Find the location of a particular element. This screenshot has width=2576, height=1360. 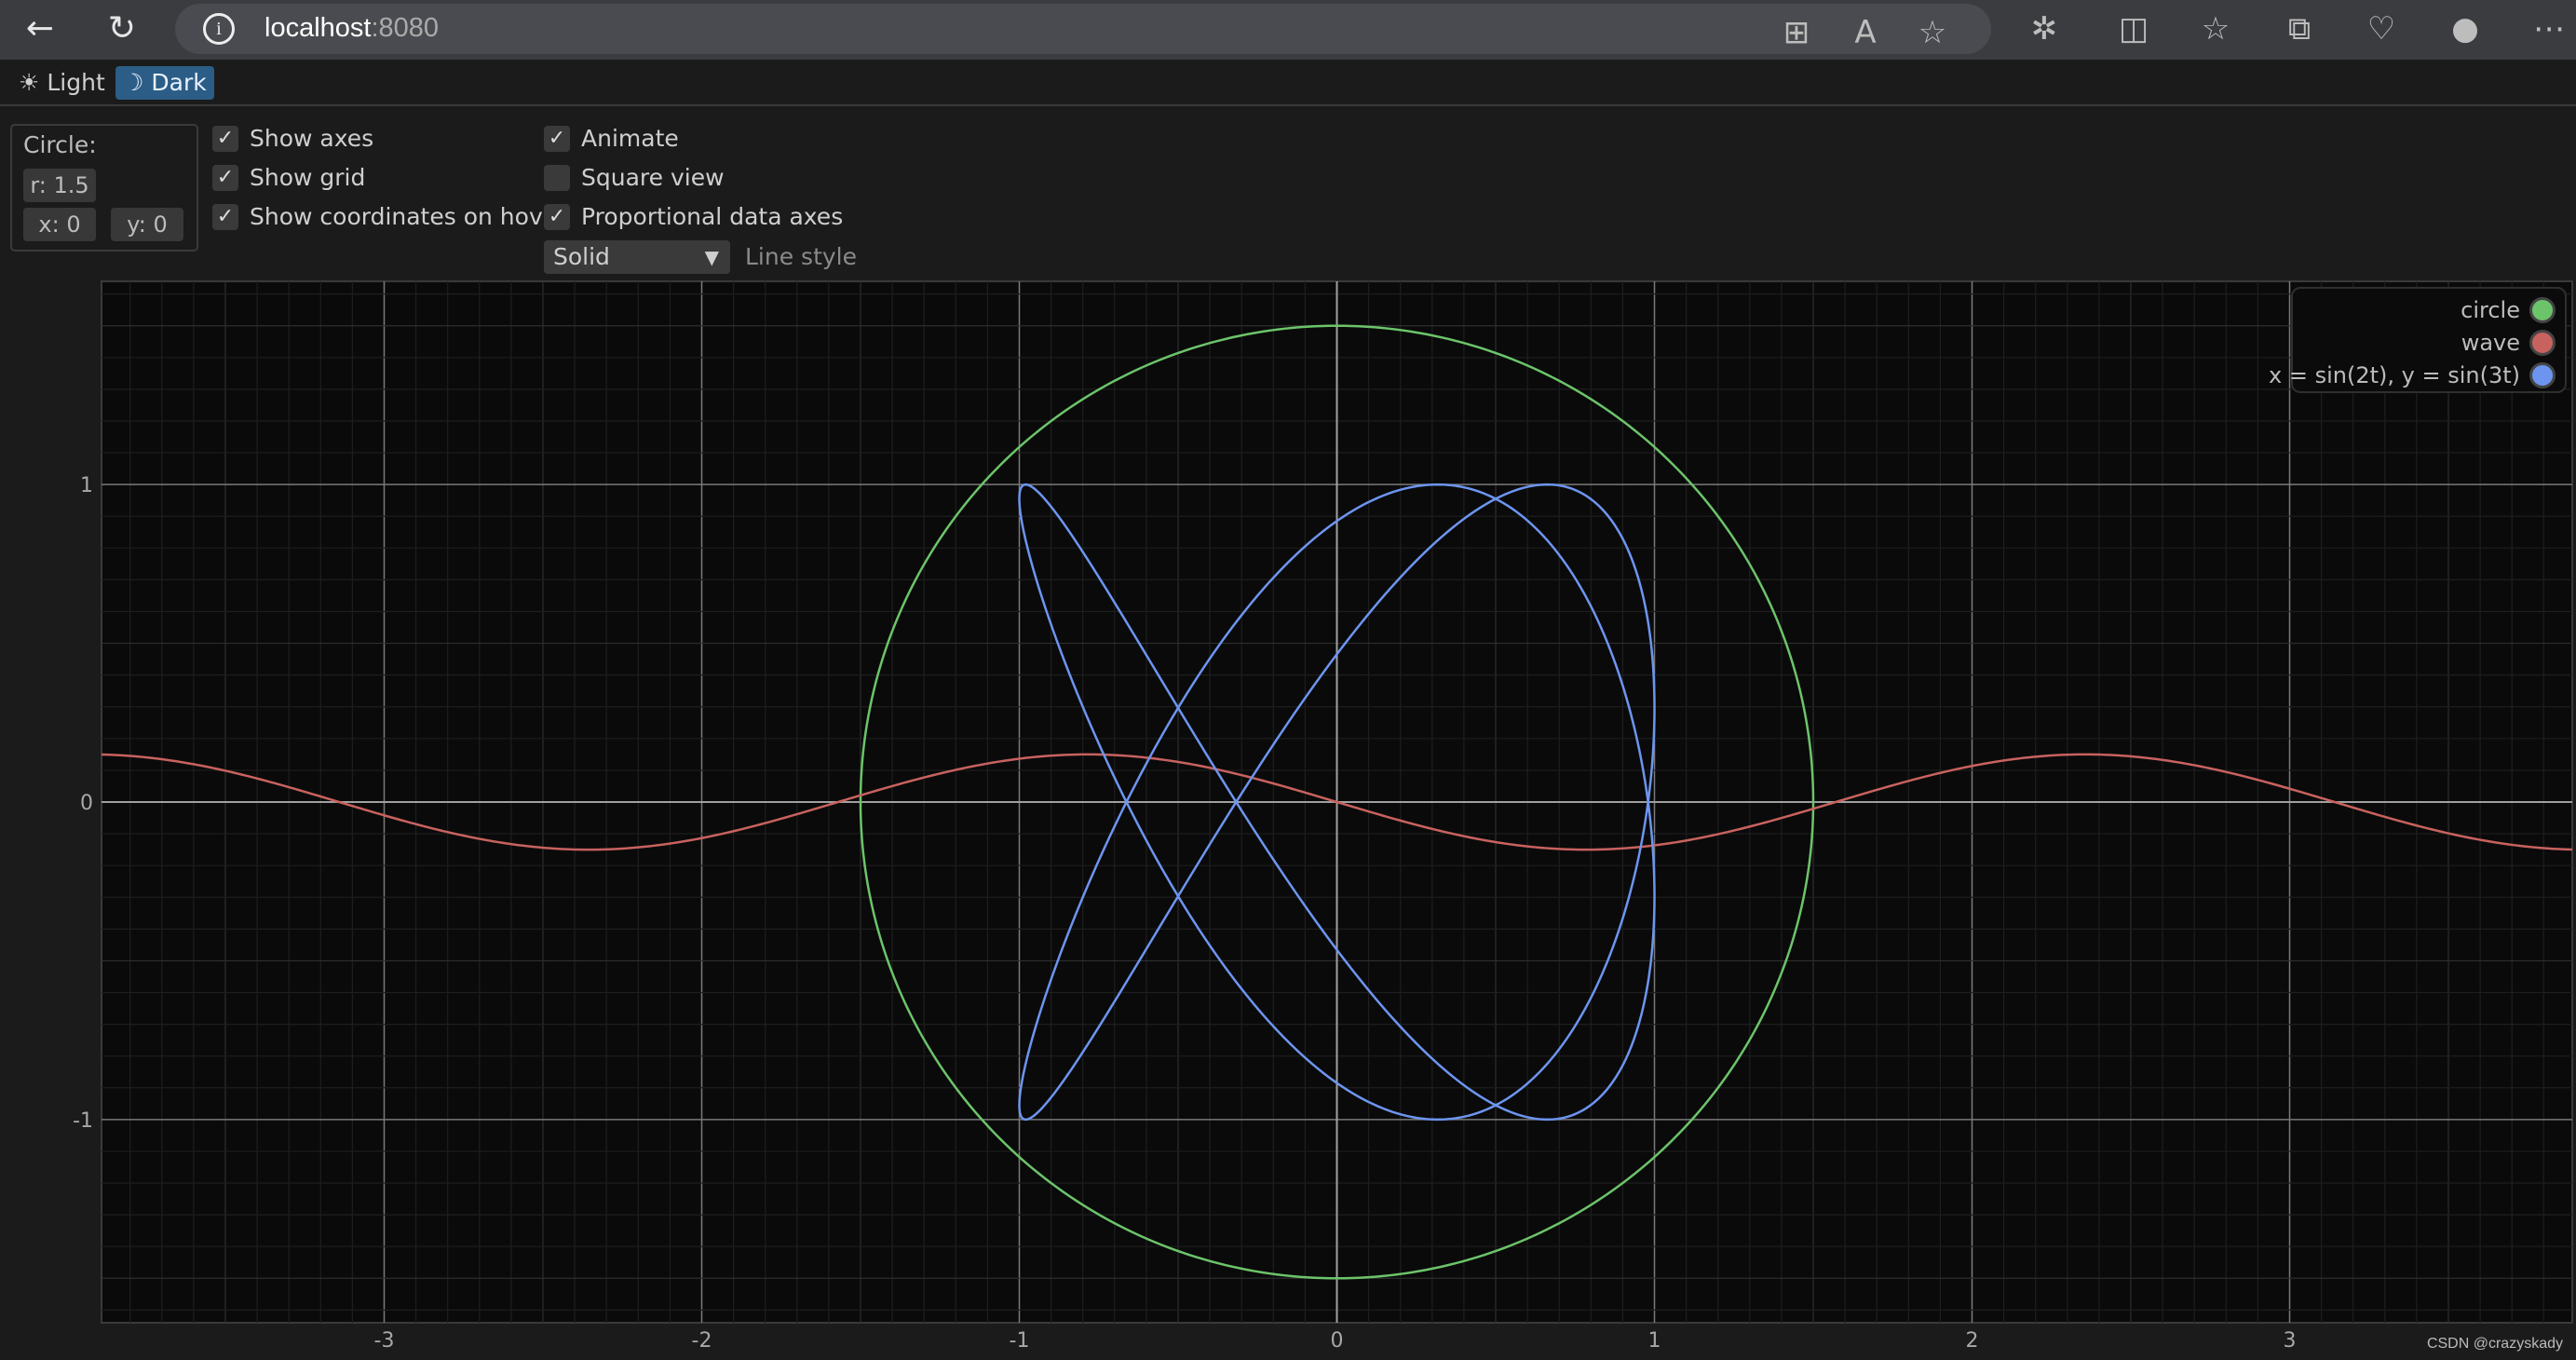

x-tick-label: 3 is located at coordinates (2290, 1341).